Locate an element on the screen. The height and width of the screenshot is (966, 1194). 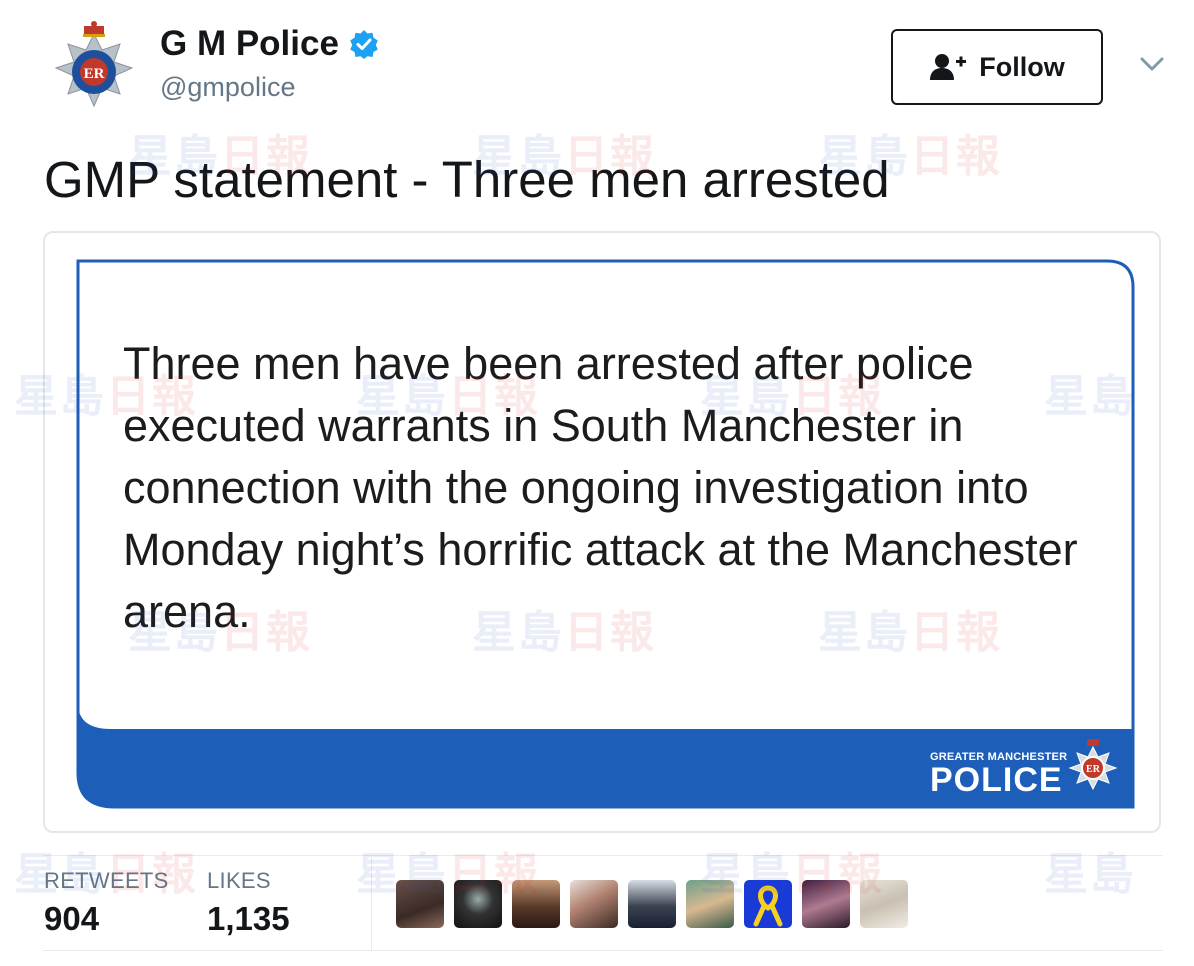
stats-separator is located at coordinates (371, 904).